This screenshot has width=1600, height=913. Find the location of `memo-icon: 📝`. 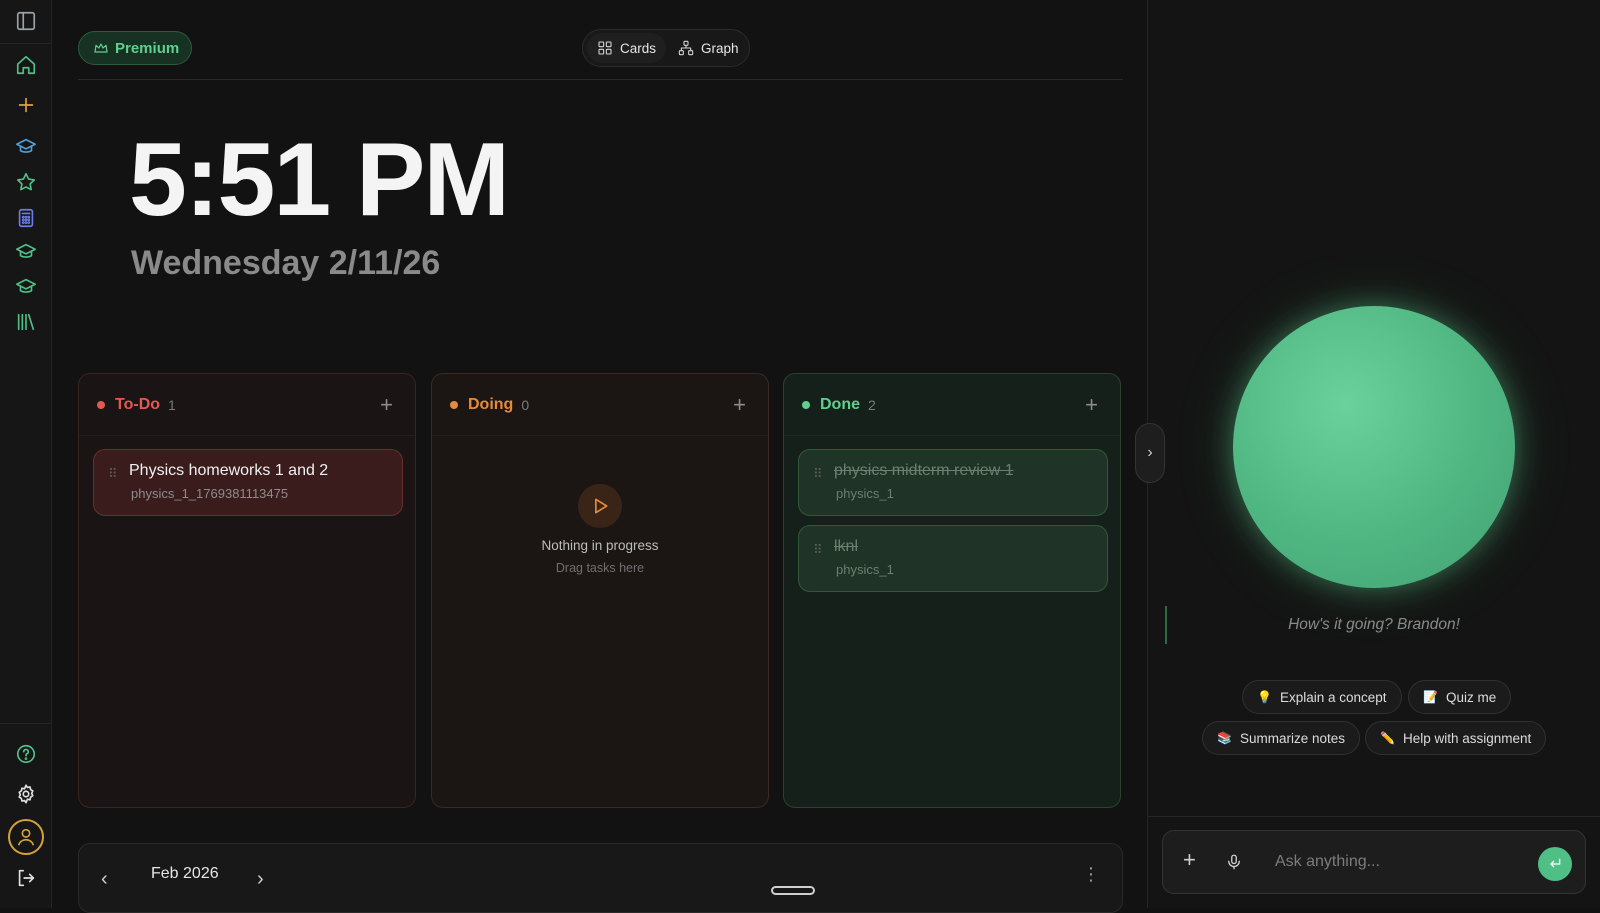

memo-icon: 📝 is located at coordinates (1430, 697).